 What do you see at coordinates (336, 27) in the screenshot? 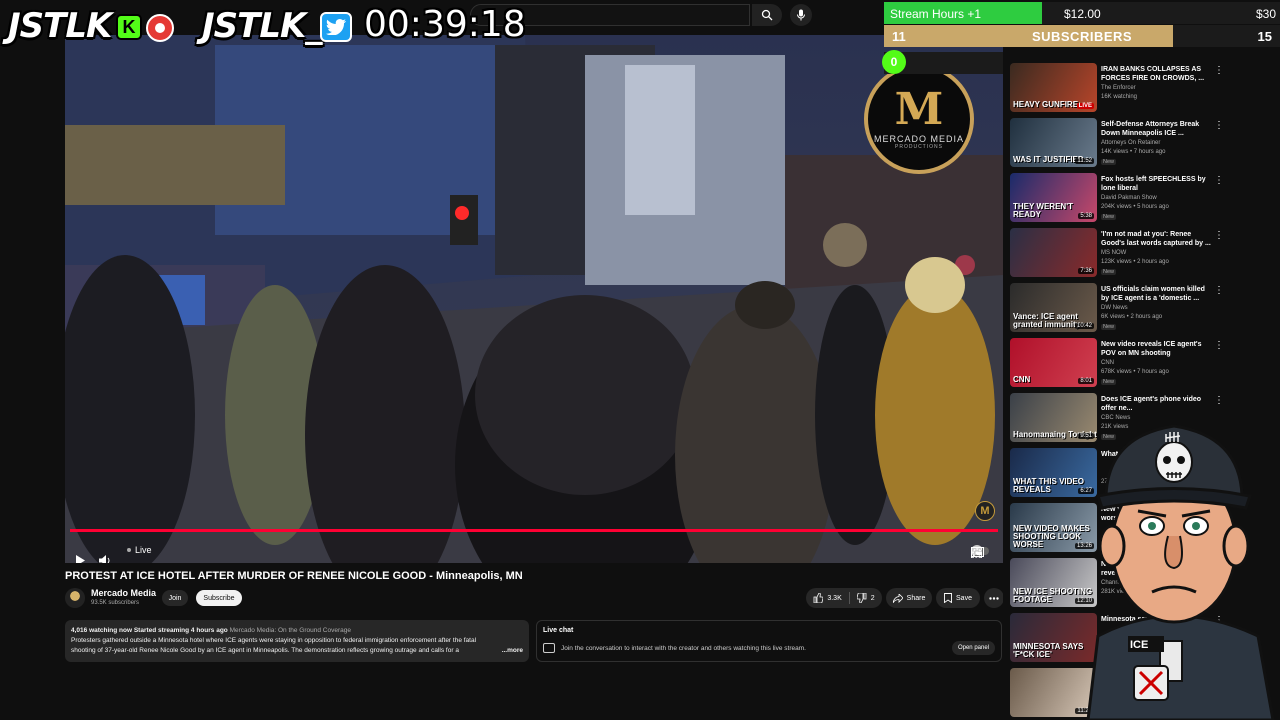
I see `twitter-bird-icon` at bounding box center [336, 27].